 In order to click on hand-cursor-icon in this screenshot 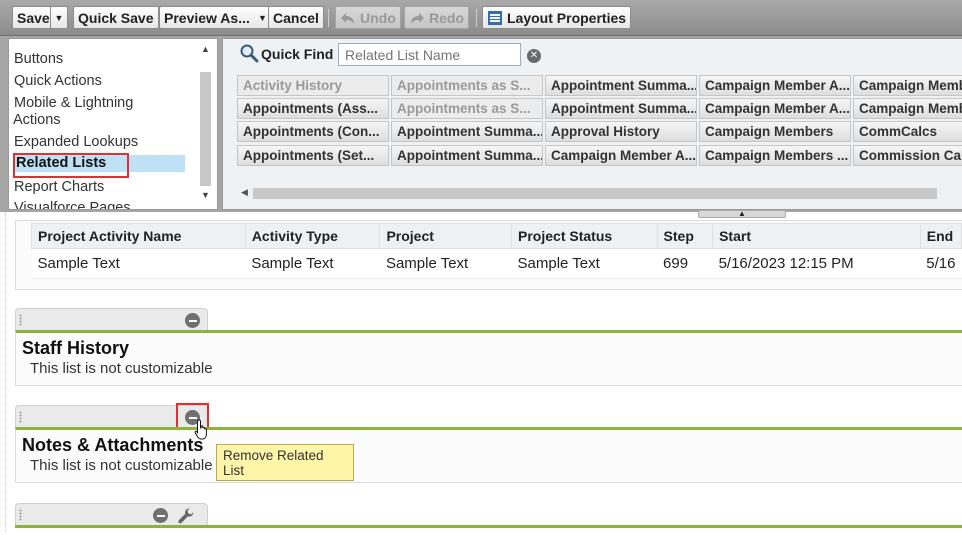, I will do `click(202, 431)`.